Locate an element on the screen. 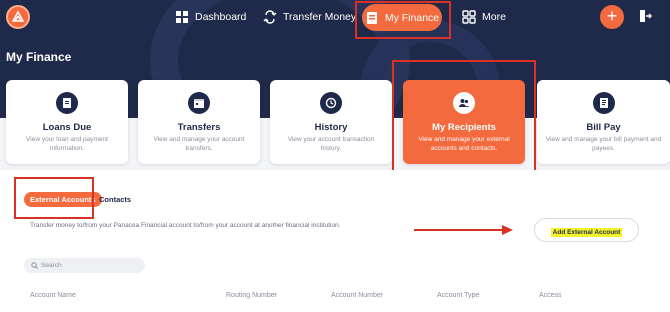  card-title: Transfers is located at coordinates (199, 127).